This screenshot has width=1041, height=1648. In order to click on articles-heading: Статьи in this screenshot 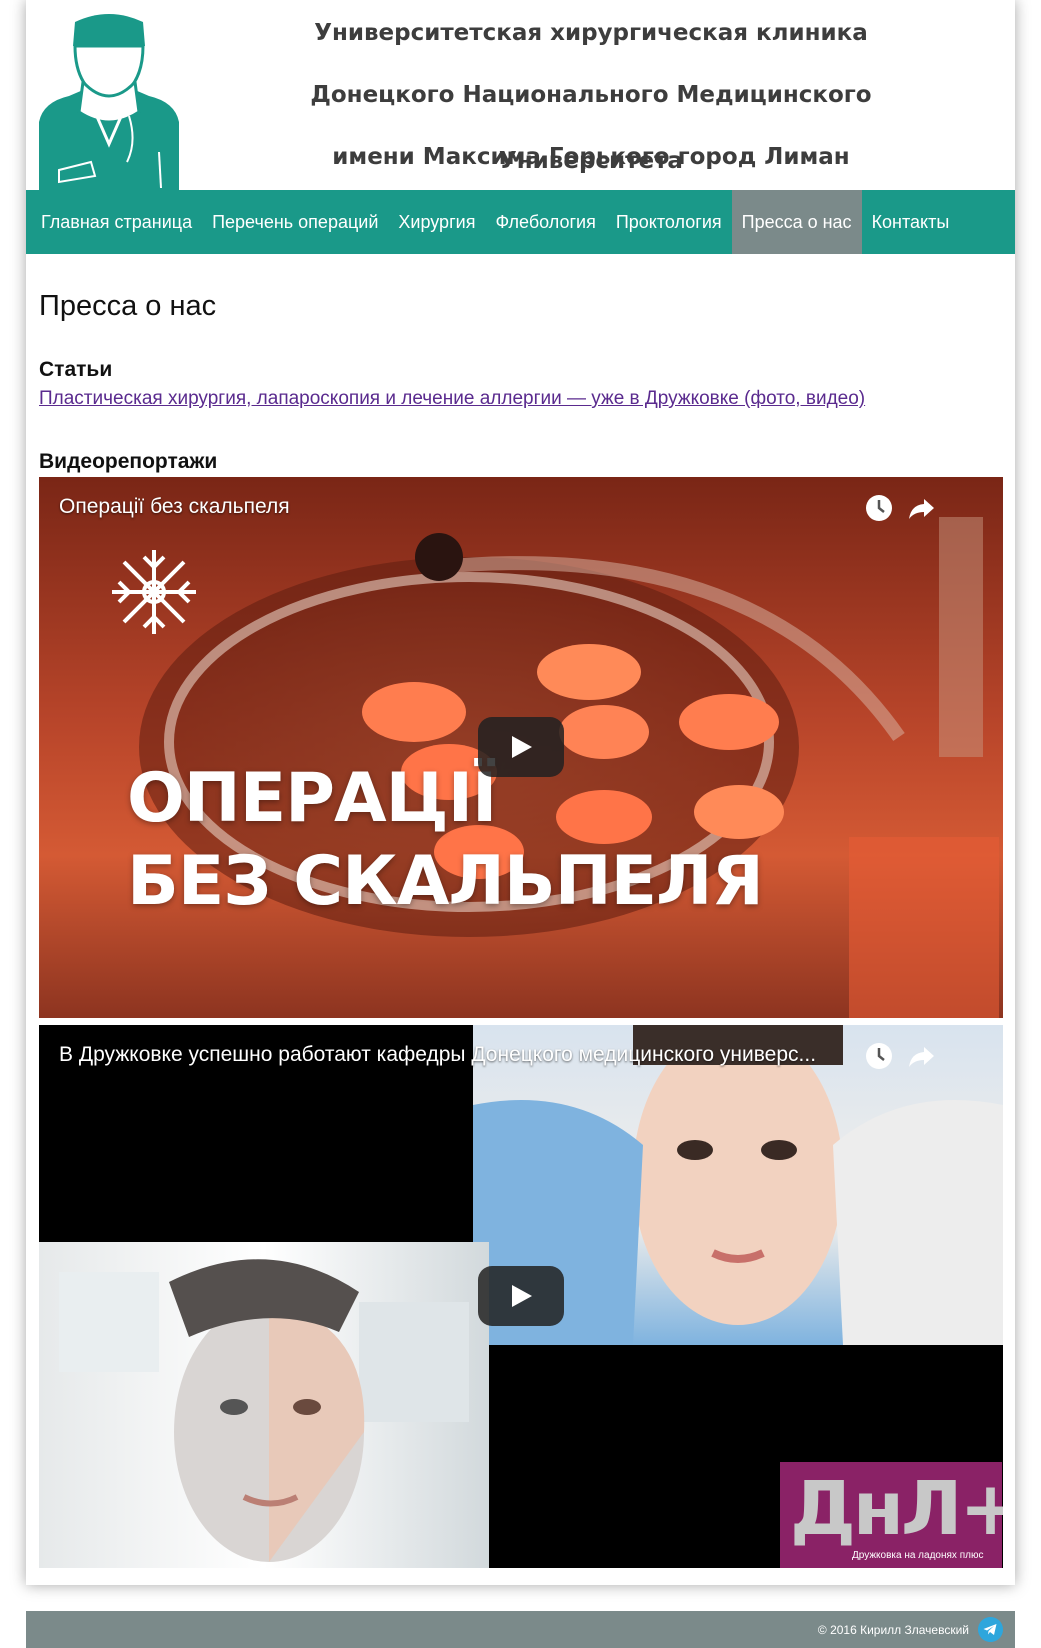, I will do `click(76, 369)`.